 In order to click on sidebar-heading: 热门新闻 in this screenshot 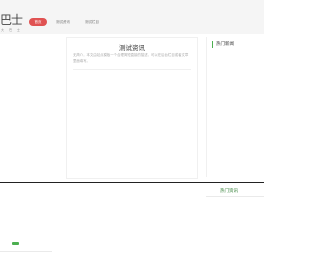, I will do `click(223, 44)`.